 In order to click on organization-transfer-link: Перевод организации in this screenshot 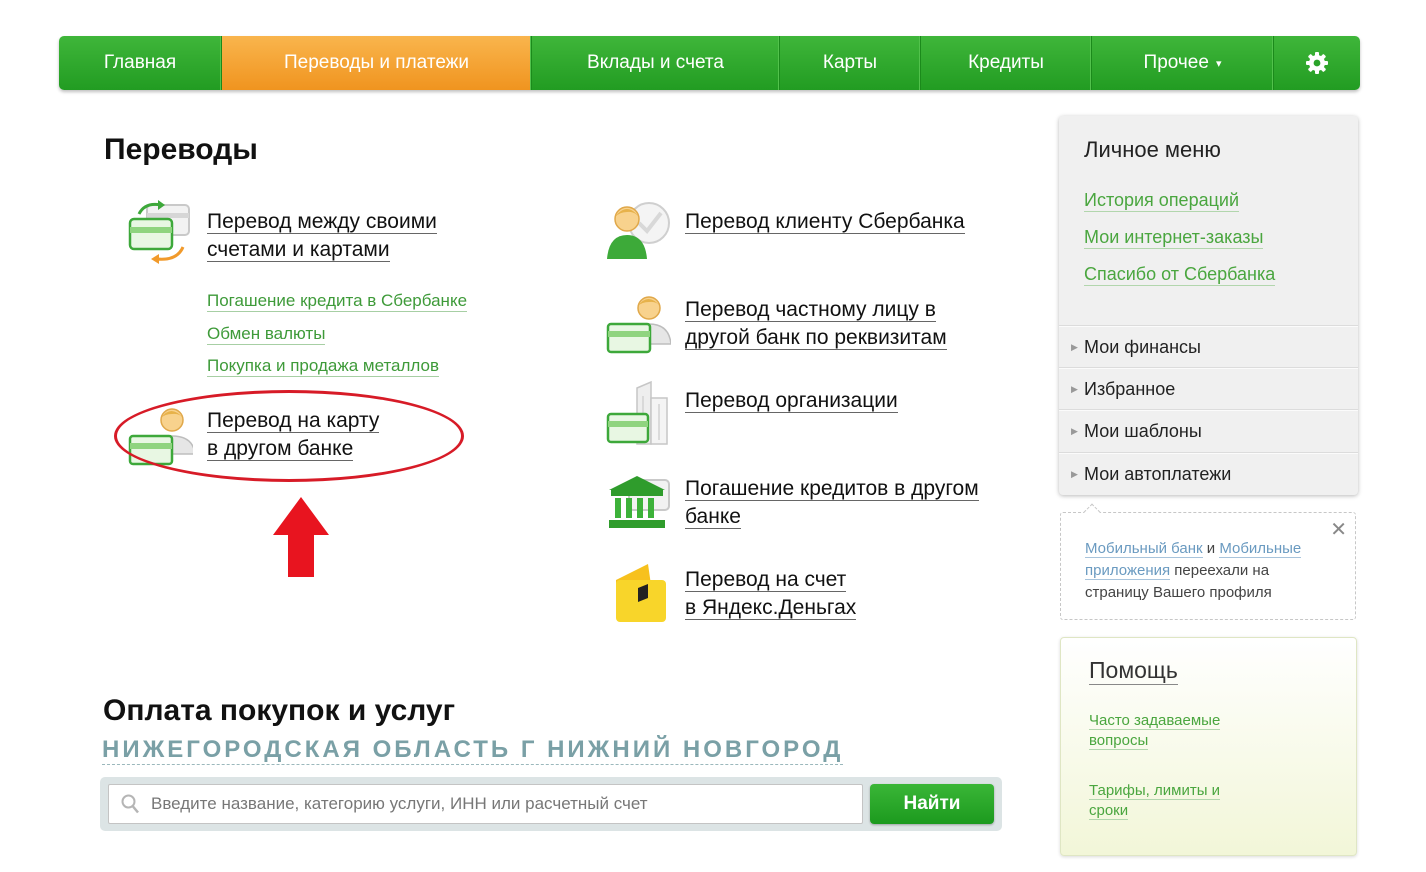, I will do `click(791, 401)`.